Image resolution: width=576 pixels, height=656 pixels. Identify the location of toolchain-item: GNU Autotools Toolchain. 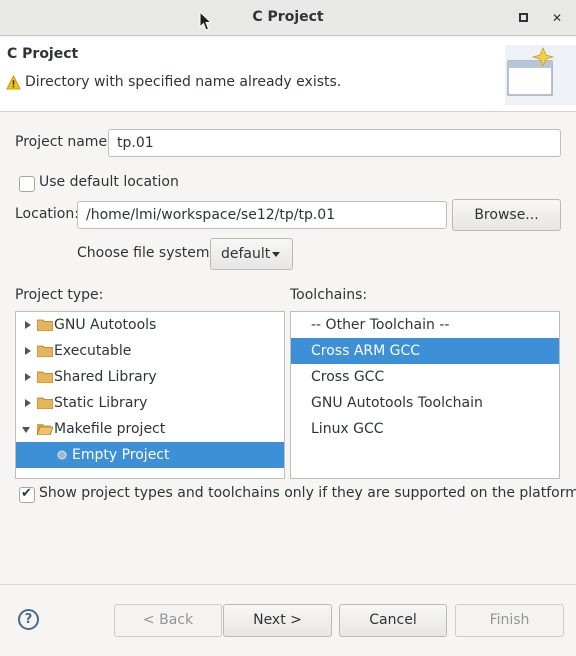
(425, 403).